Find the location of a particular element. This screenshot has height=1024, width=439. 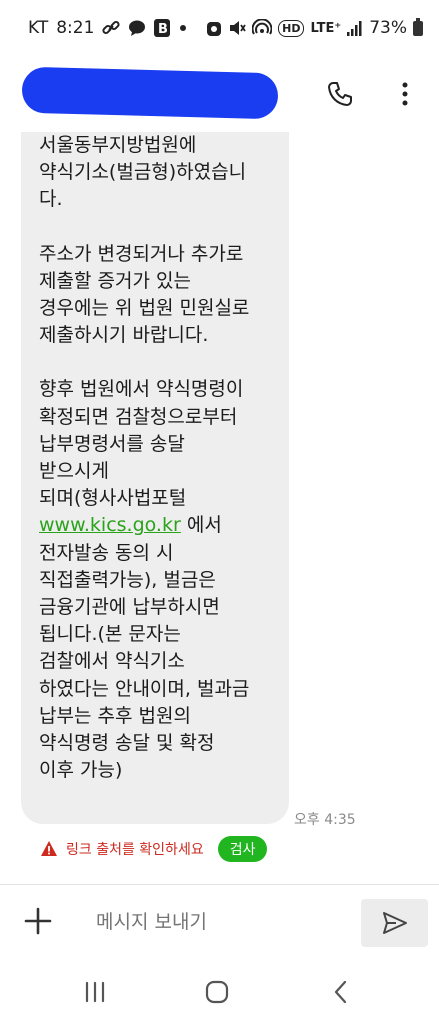

home-button is located at coordinates (217, 992).